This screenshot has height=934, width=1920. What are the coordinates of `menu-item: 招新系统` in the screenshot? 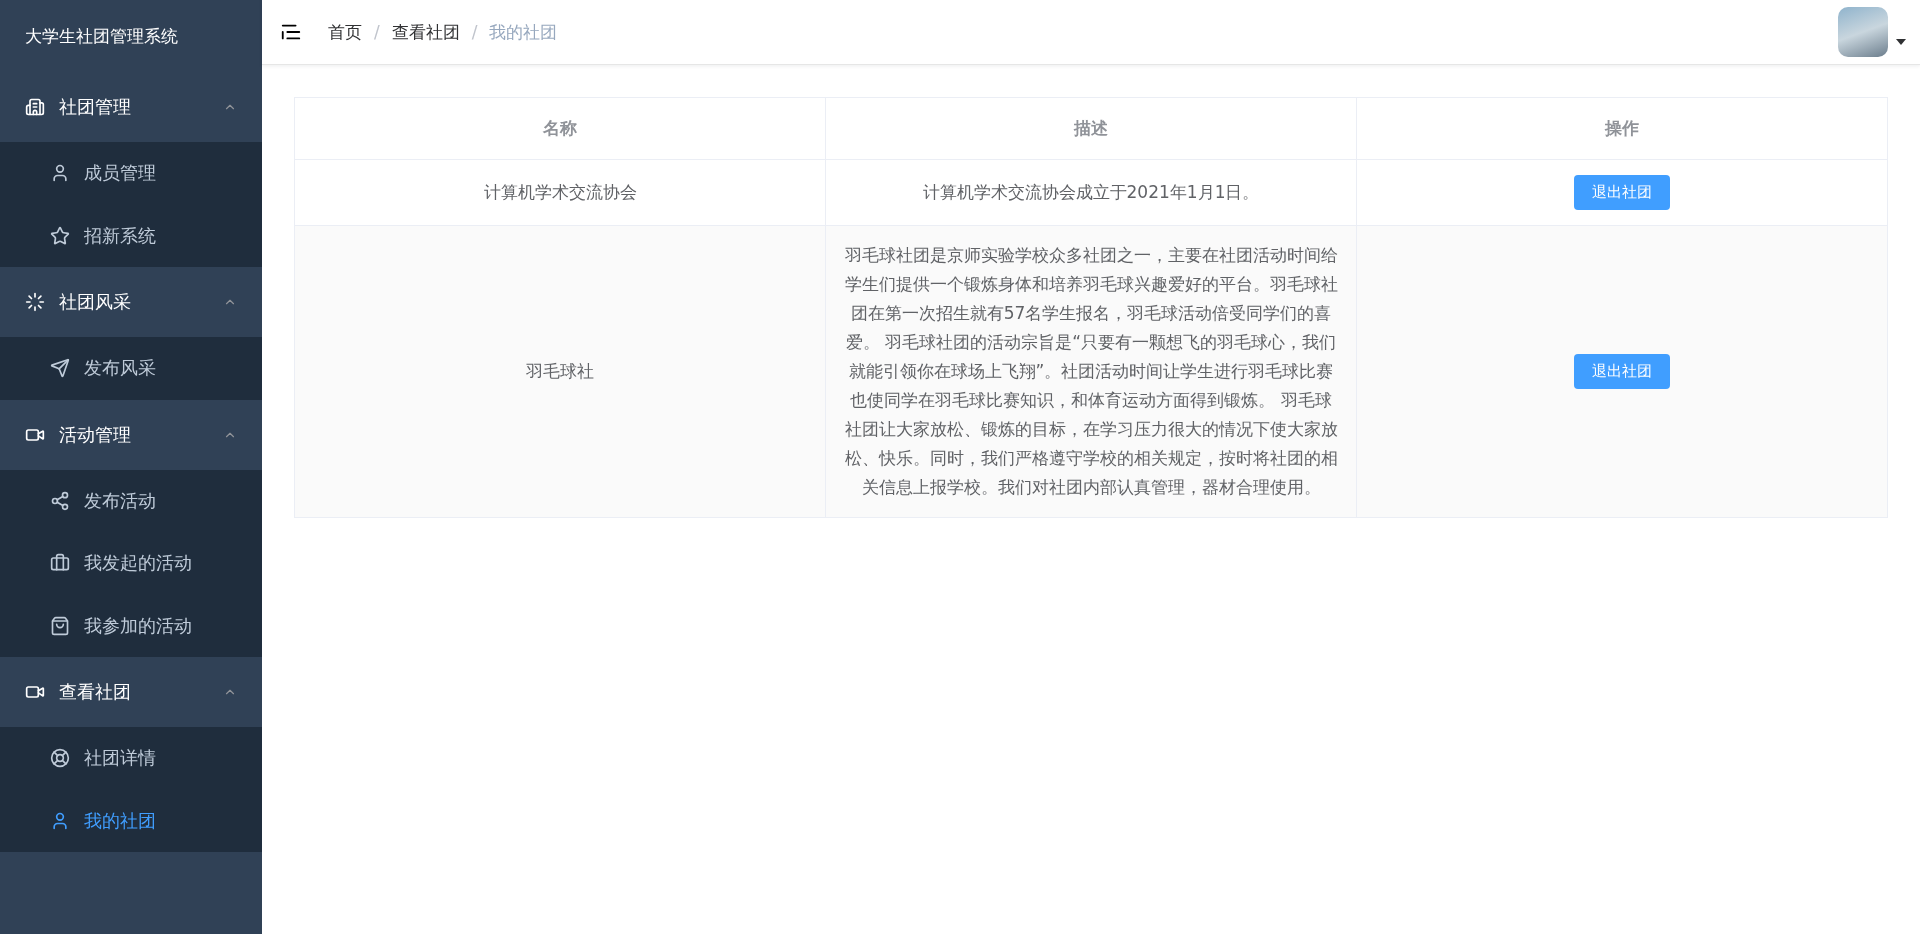 It's located at (131, 235).